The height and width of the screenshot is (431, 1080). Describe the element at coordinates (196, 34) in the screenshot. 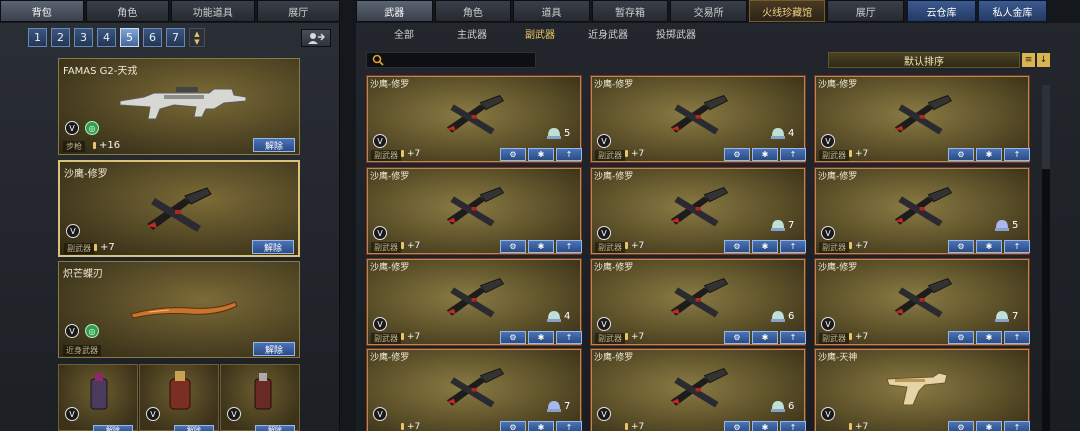

I see `chevron-up-icon: ▲` at that location.